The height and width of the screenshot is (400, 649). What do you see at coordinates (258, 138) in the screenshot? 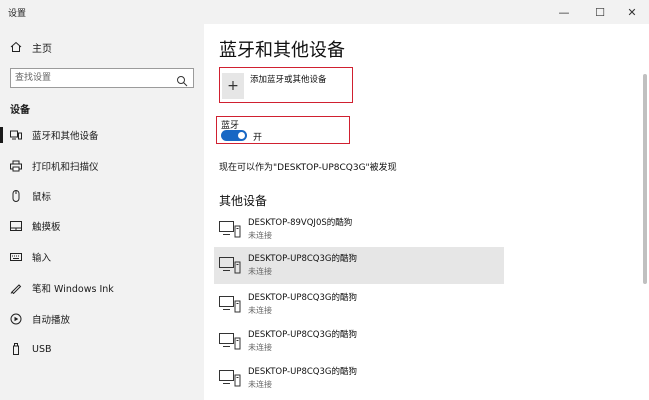
I see `bluetooth-state: 开` at bounding box center [258, 138].